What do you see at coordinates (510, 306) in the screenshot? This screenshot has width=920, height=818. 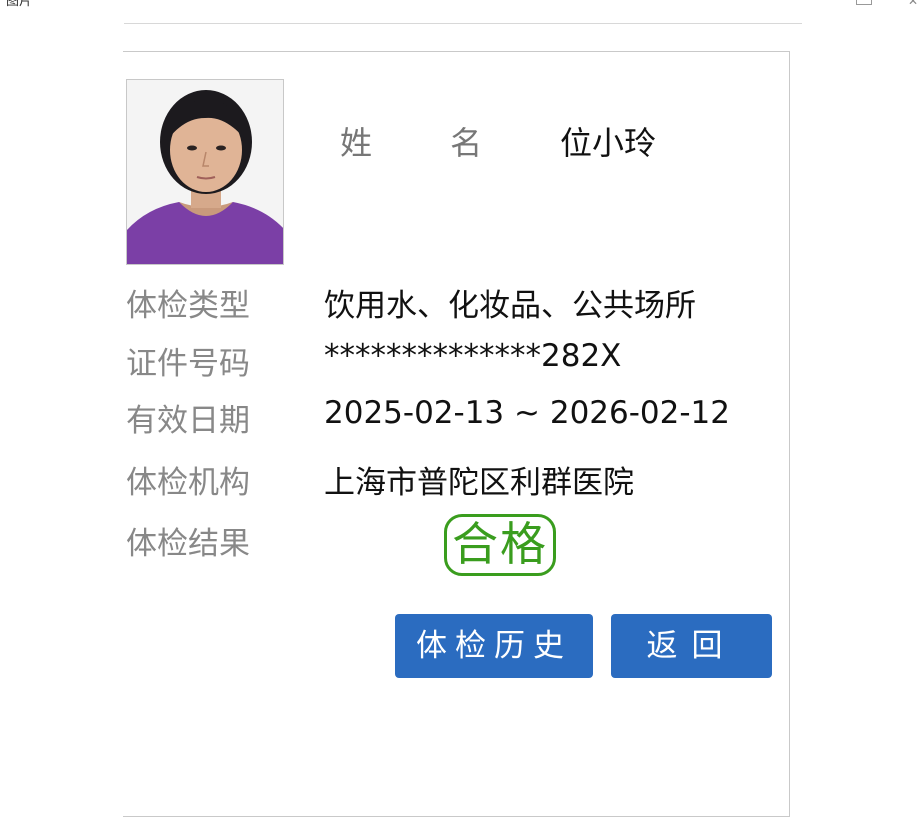 I see `field-value: 饮用水、化妆品、公共场所` at bounding box center [510, 306].